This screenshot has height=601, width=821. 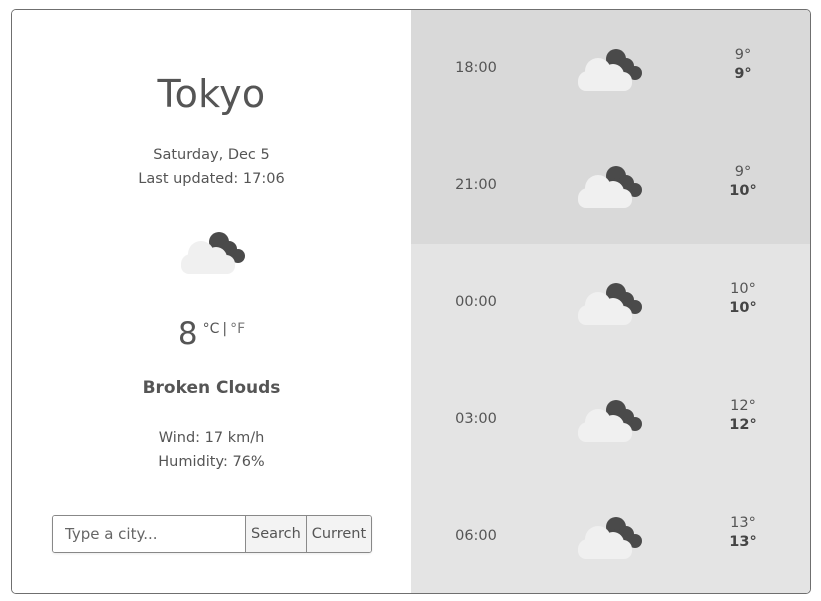 What do you see at coordinates (743, 425) in the screenshot?
I see `forecast-temp-max: 12°` at bounding box center [743, 425].